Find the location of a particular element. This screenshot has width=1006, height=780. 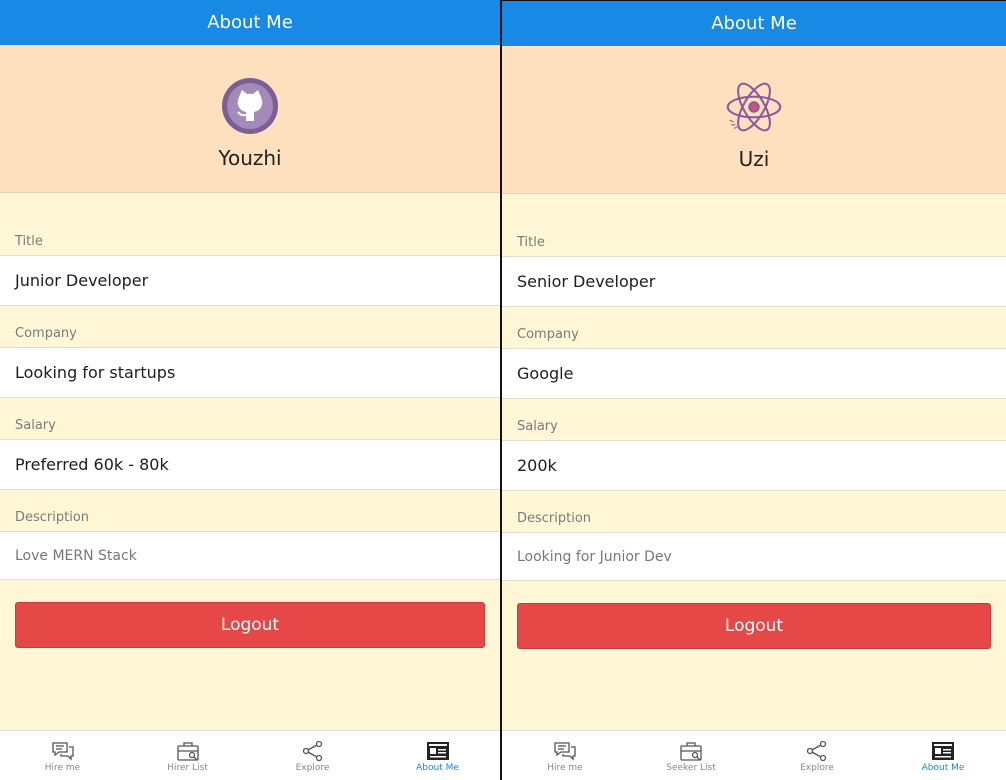

tab-hirer-list: Hirer List is located at coordinates (187, 755).